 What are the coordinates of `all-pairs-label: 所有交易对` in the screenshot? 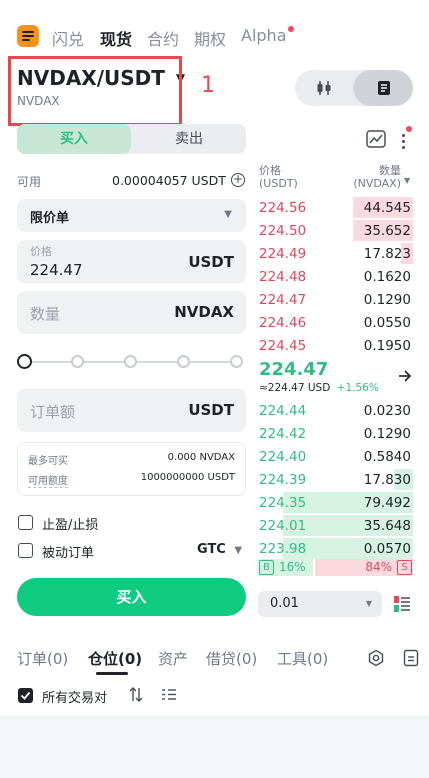 It's located at (75, 698).